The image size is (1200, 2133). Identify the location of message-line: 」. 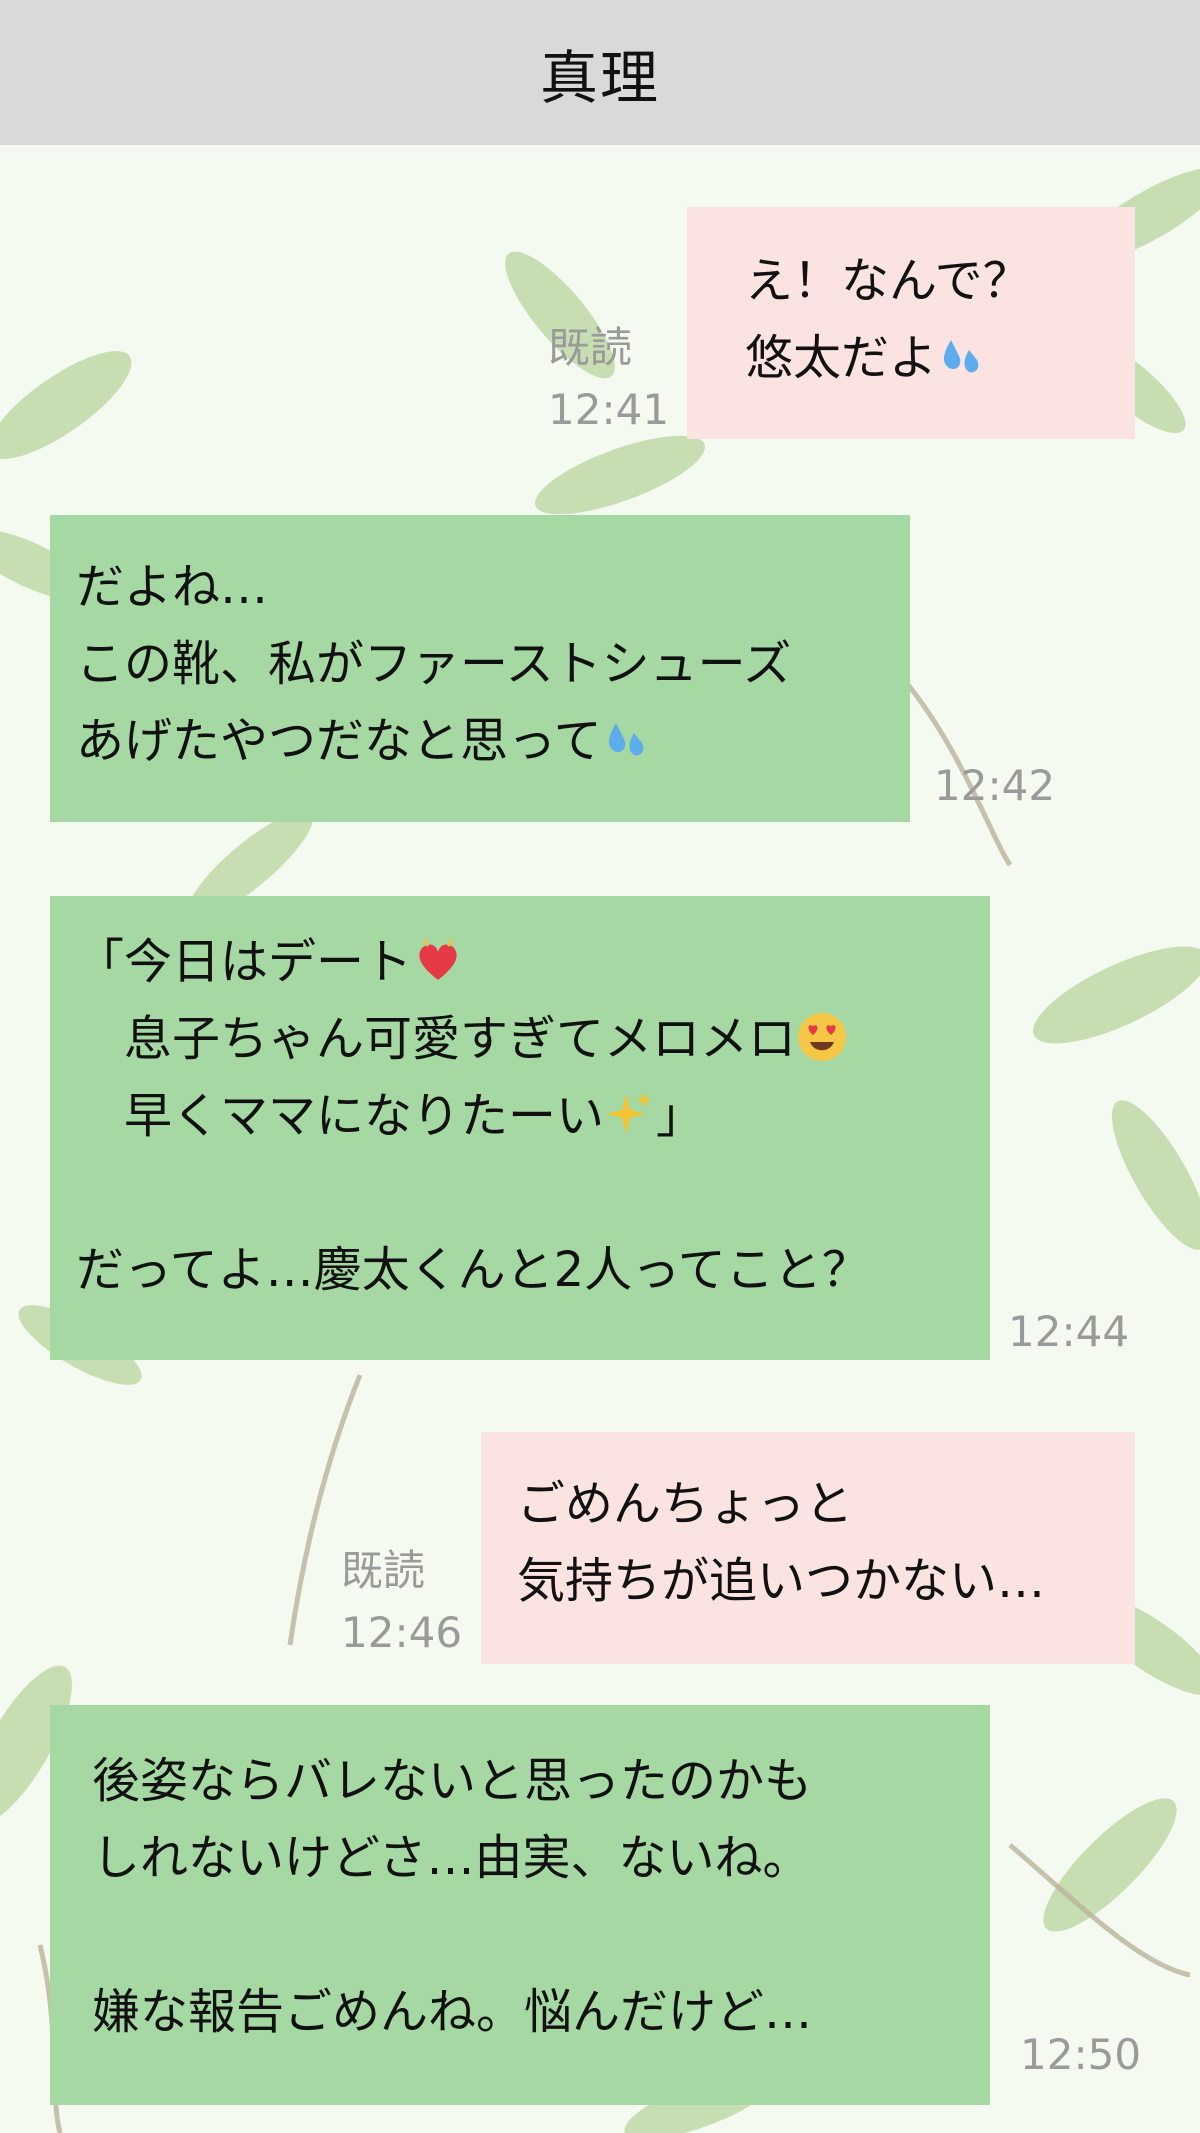
(680, 1116).